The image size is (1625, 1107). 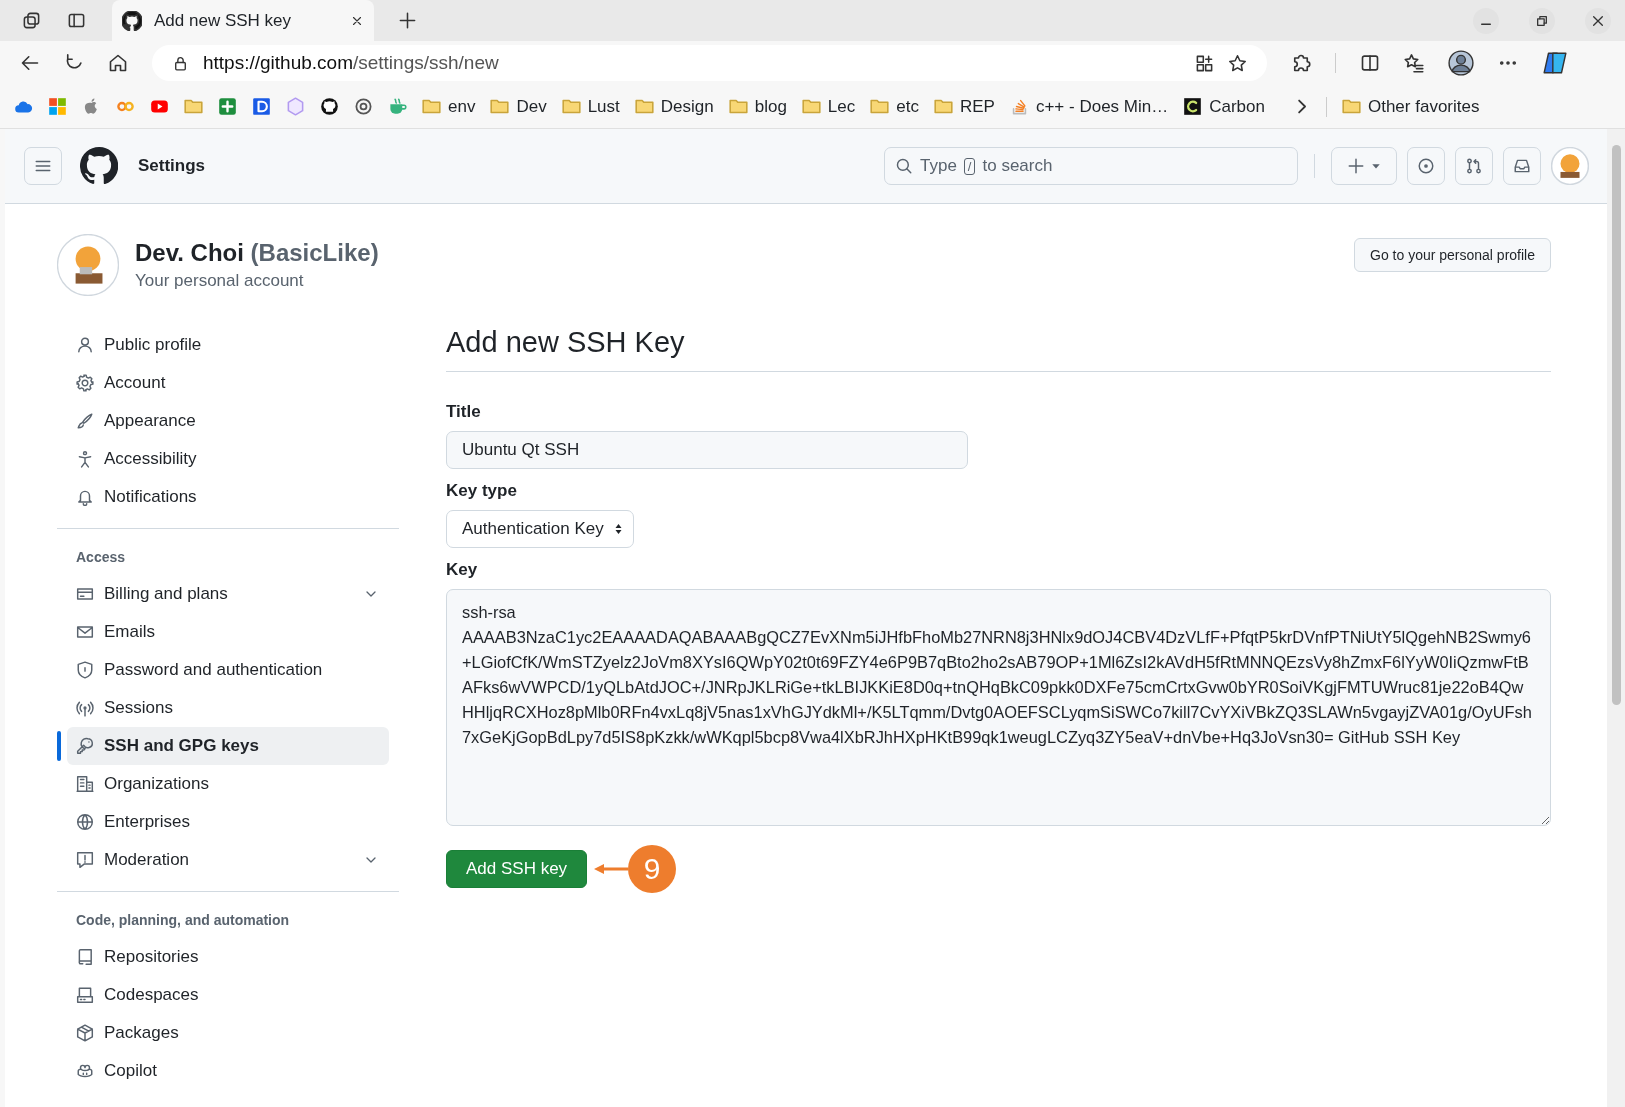 I want to click on back-icon, so click(x=30, y=63).